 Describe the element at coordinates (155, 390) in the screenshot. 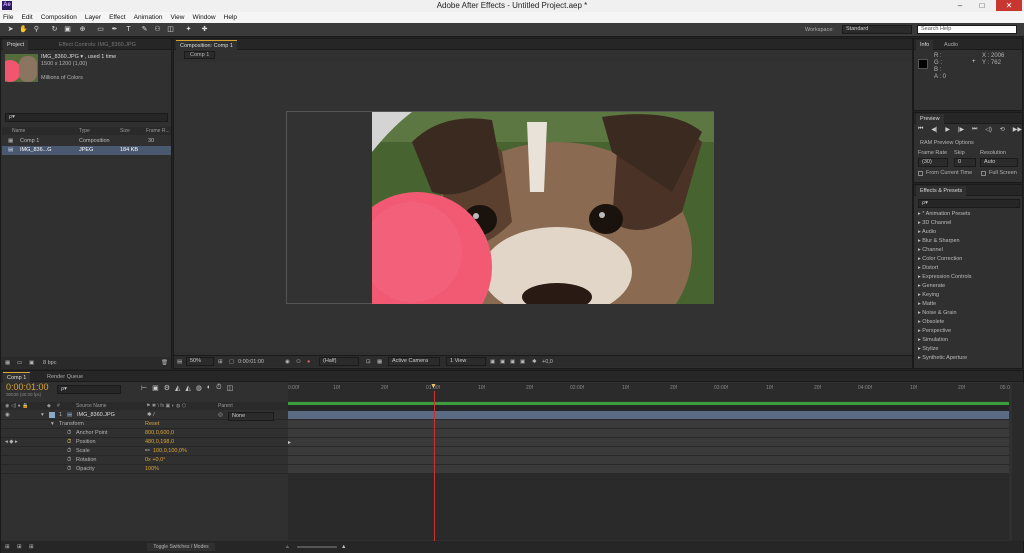

I see `live-update-icon: ▣` at that location.